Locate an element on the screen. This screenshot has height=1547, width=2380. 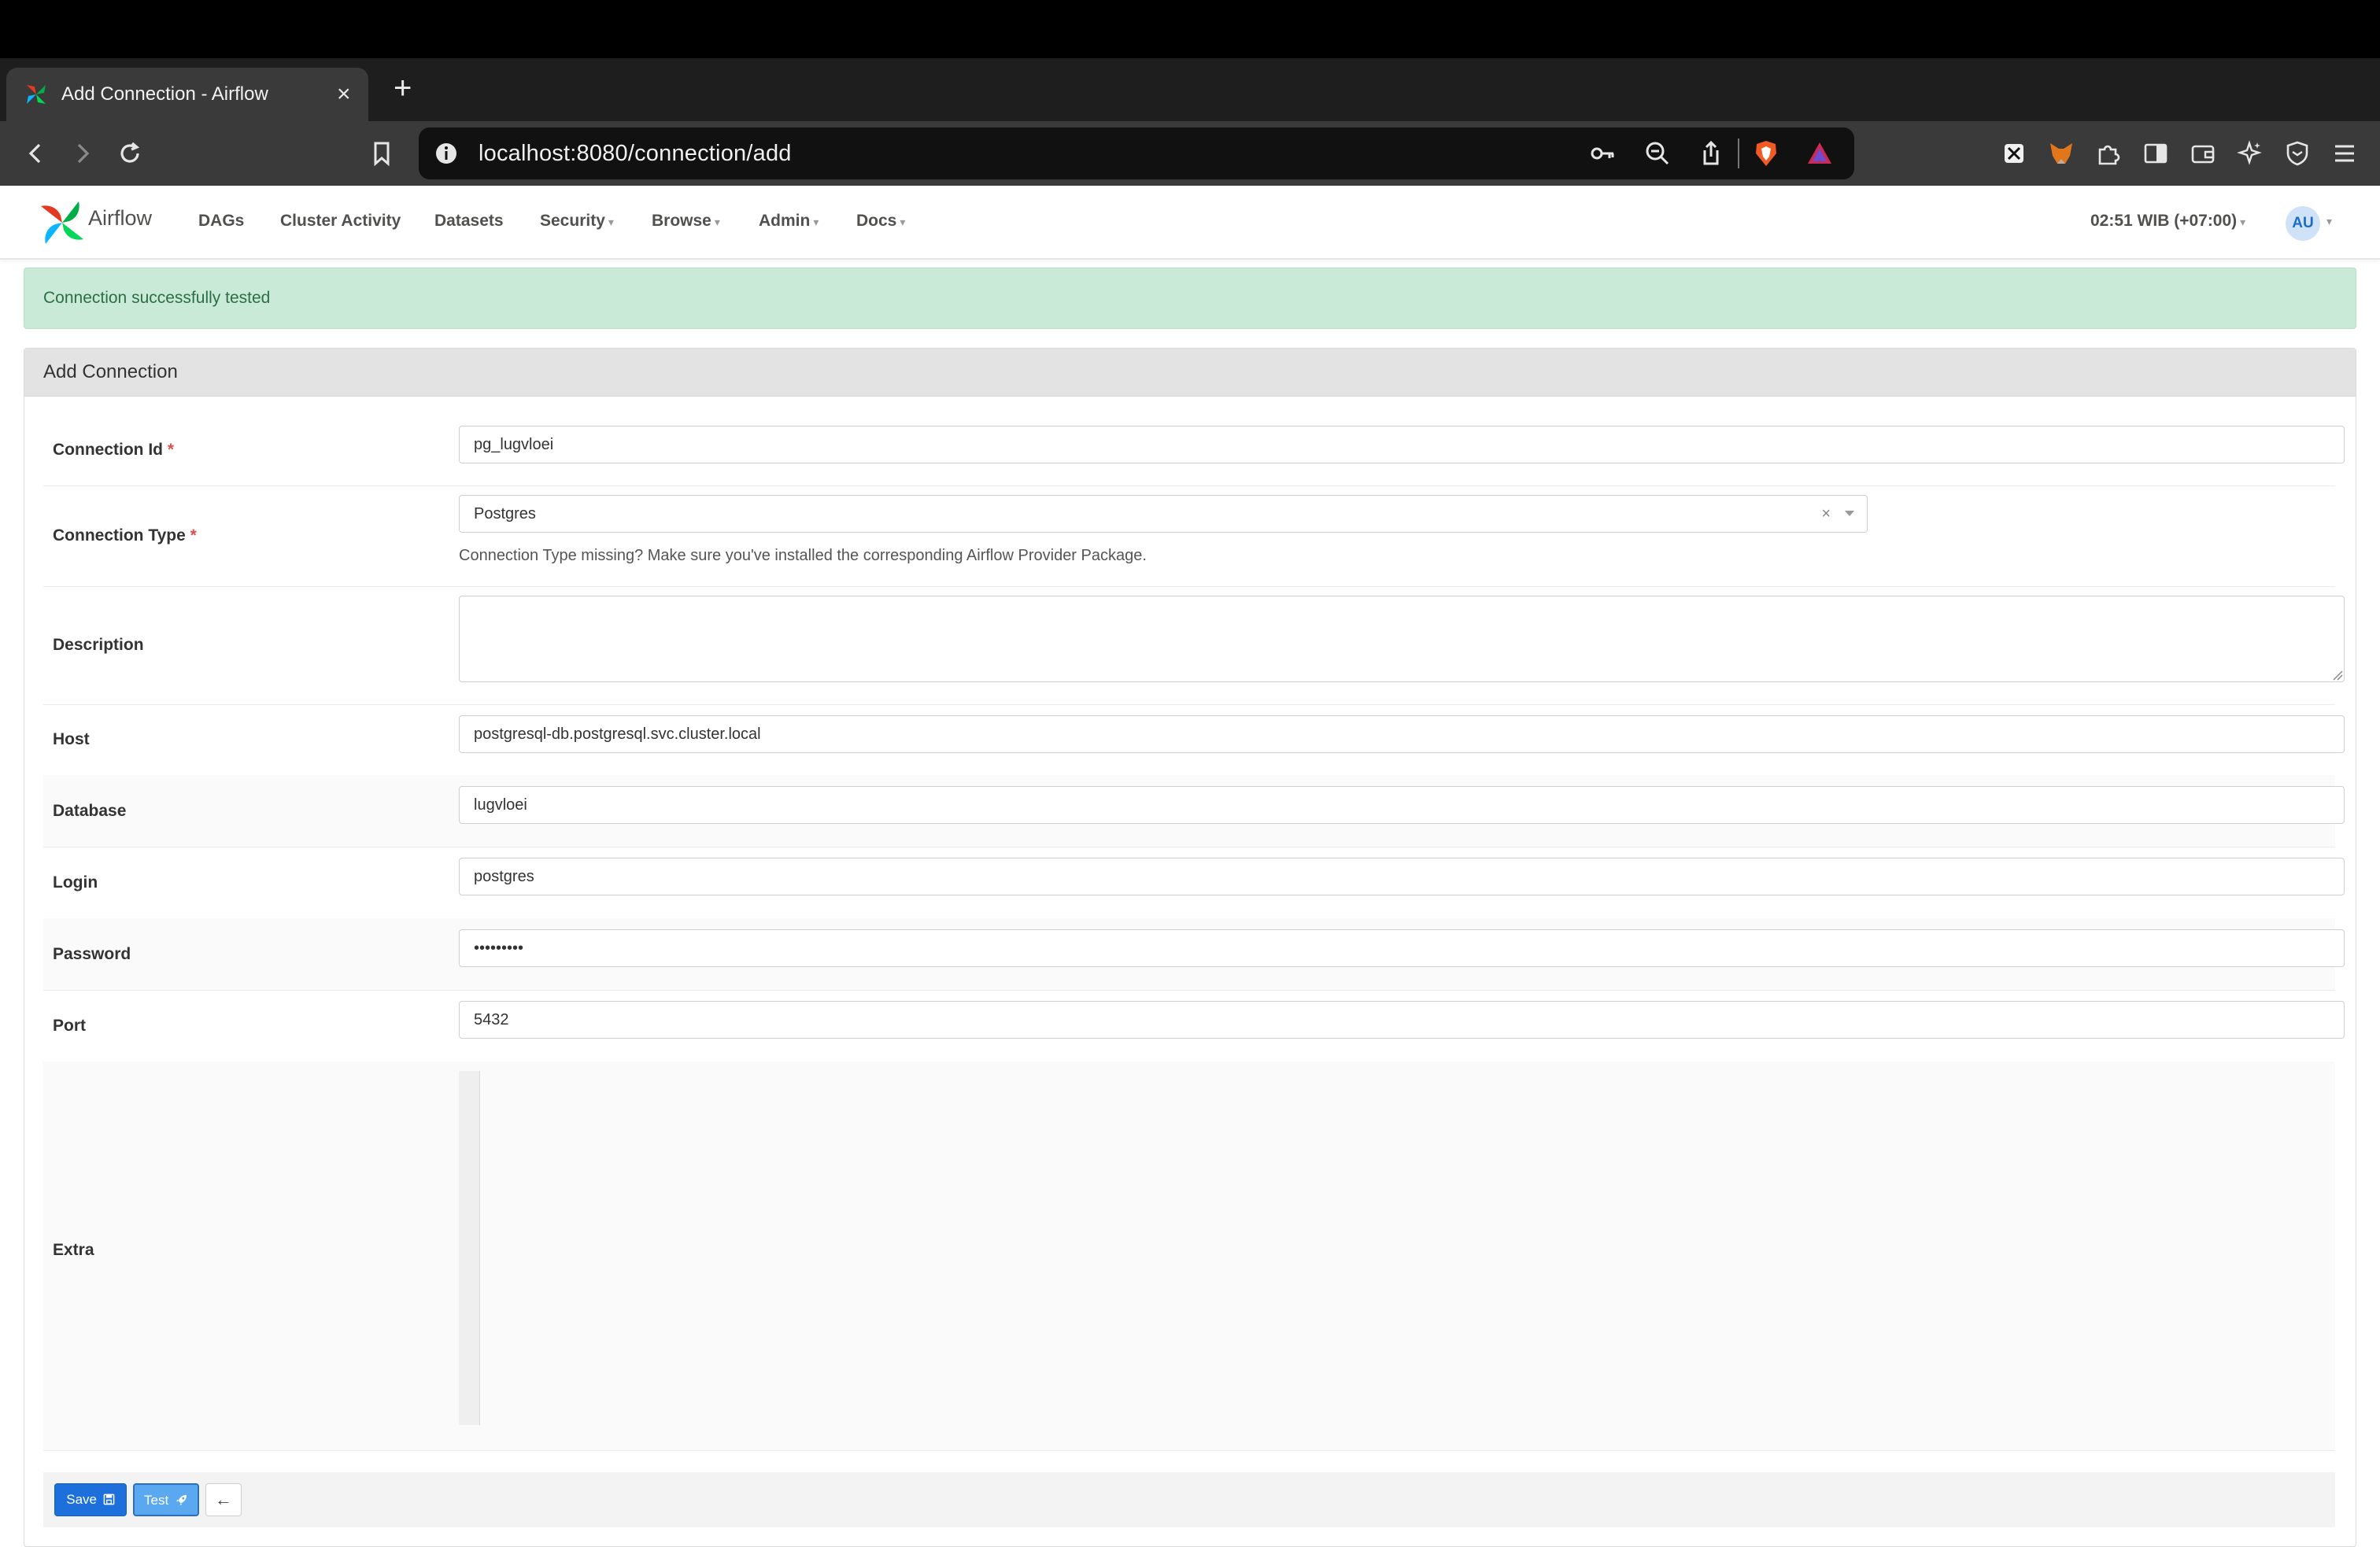
system-menubar is located at coordinates (1190, 29).